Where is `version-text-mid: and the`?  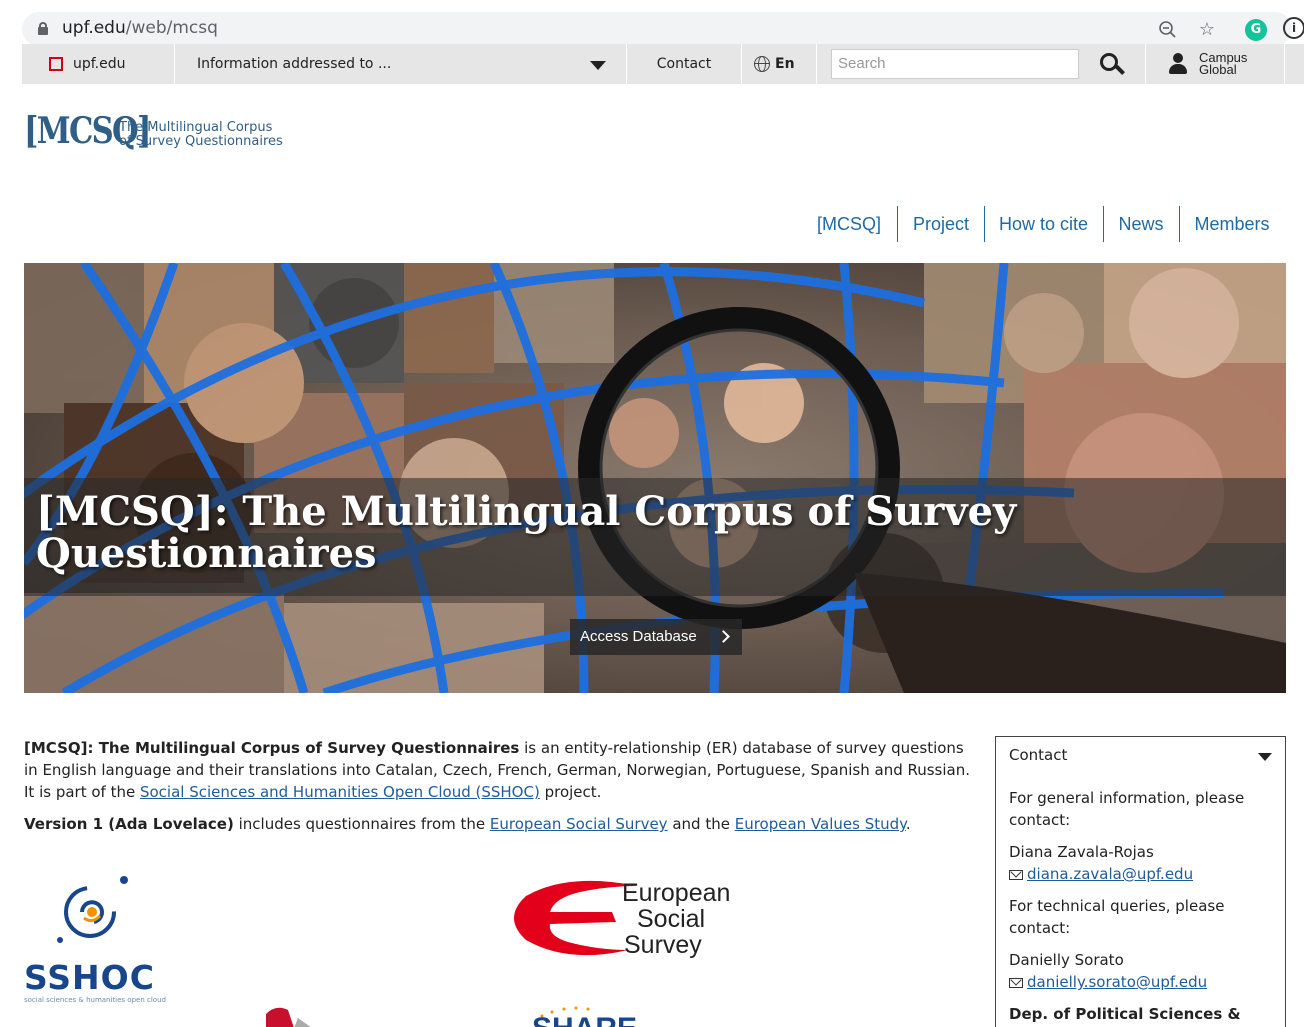 version-text-mid: and the is located at coordinates (701, 824).